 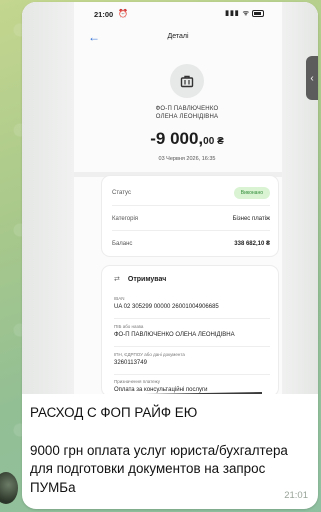 What do you see at coordinates (119, 298) in the screenshot?
I see `iban-label: IBAN` at bounding box center [119, 298].